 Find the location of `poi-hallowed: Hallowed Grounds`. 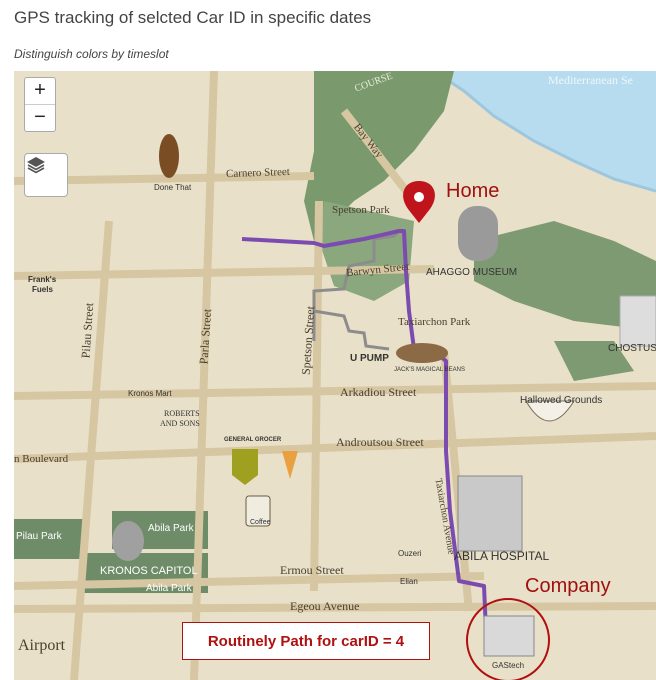

poi-hallowed: Hallowed Grounds is located at coordinates (561, 400).